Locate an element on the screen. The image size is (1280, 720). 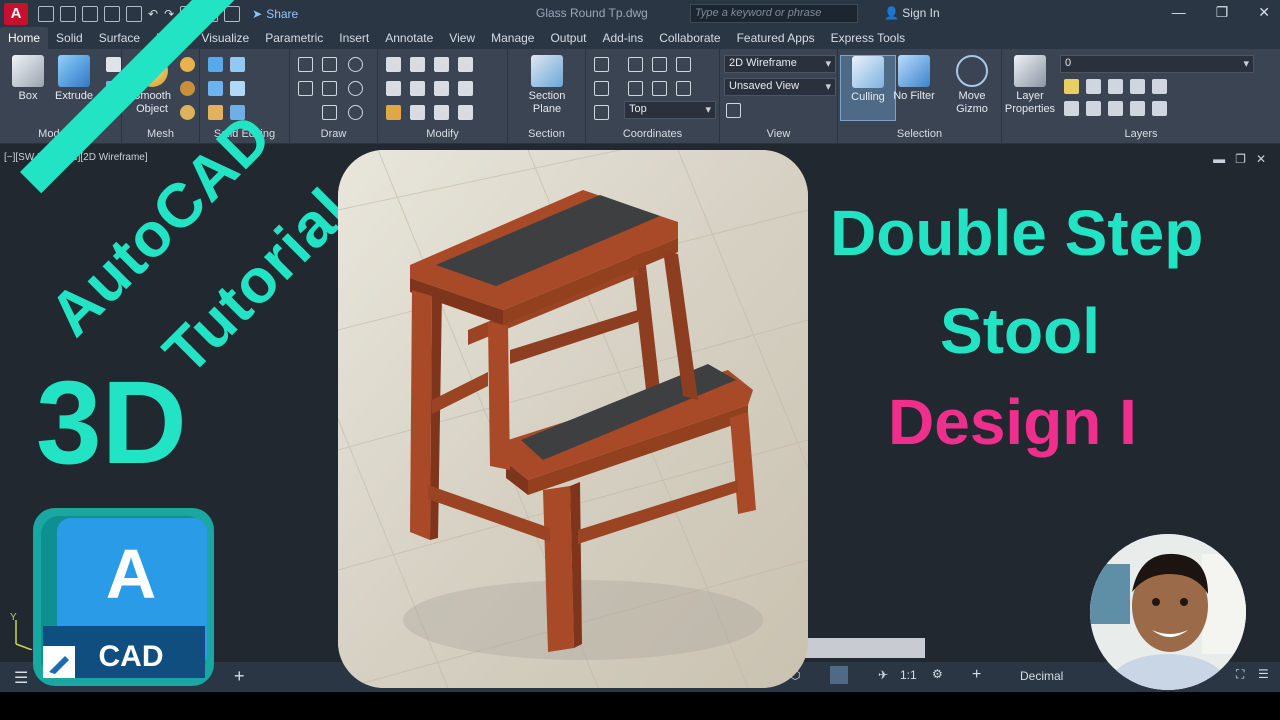
intersect-icon is located at coordinates (215, 88).